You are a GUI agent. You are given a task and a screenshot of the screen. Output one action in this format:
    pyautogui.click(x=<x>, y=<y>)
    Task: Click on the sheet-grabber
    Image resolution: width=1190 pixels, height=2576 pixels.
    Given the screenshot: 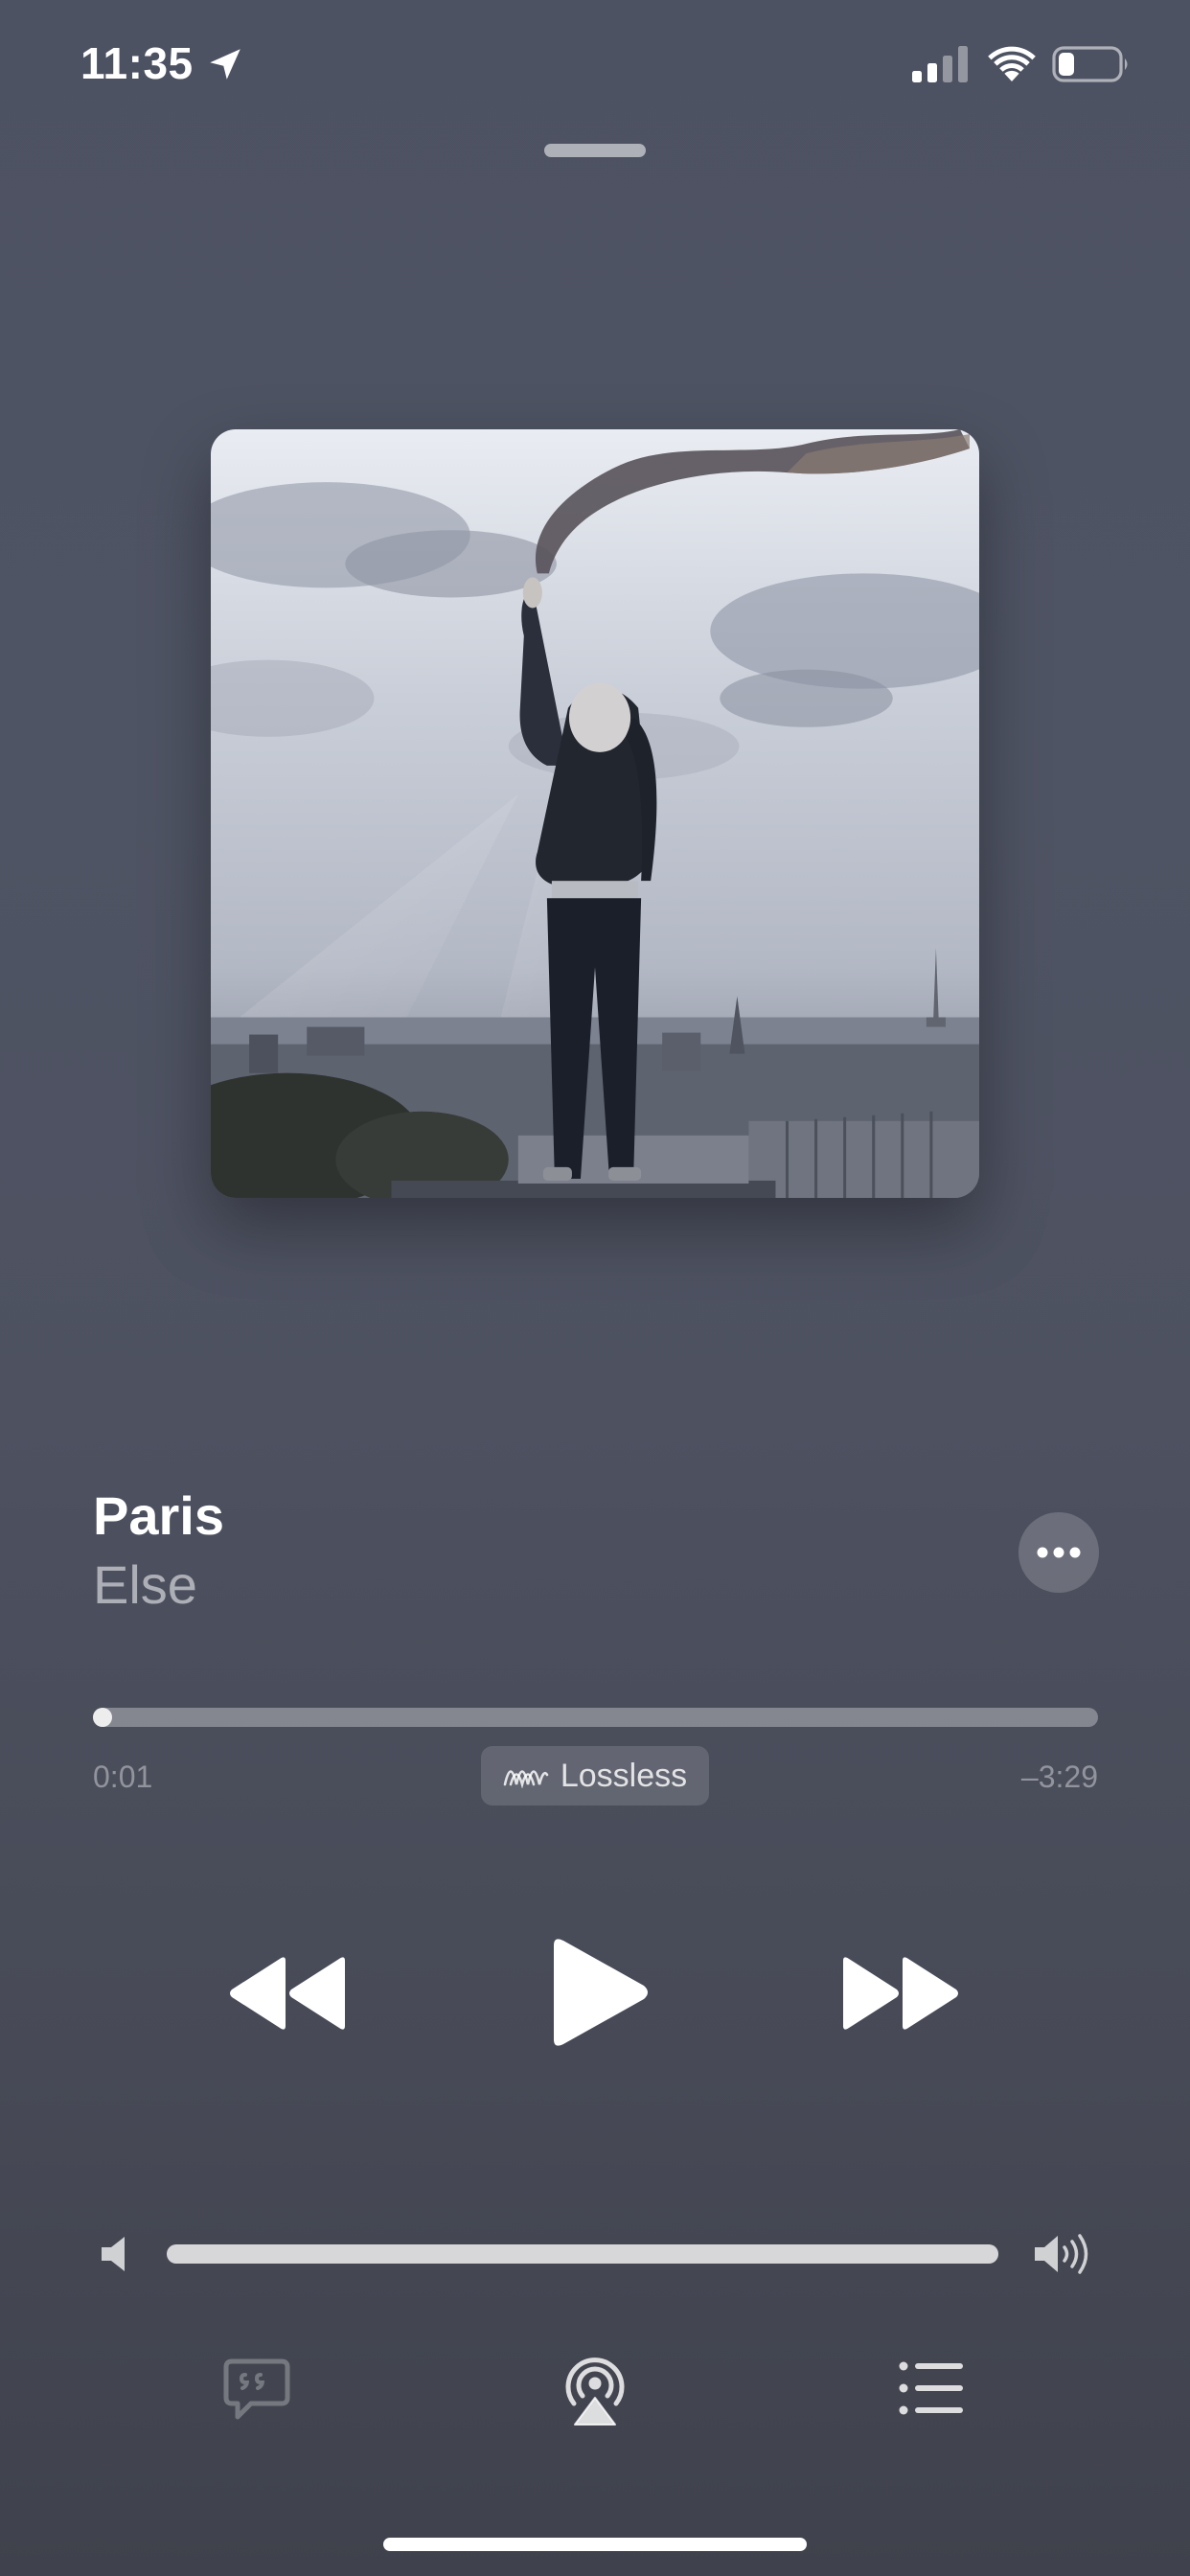 What is the action you would take?
    pyautogui.click(x=595, y=150)
    